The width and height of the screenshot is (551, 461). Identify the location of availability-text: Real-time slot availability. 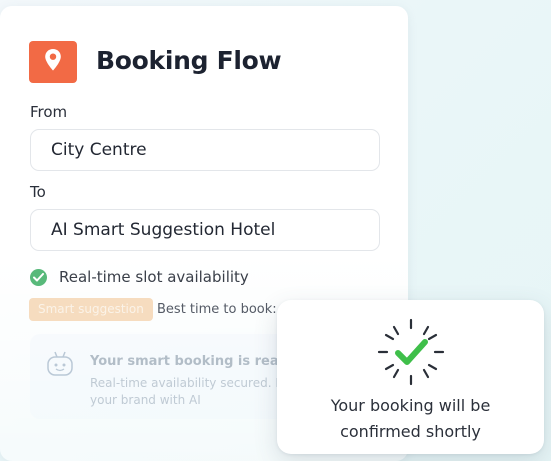
(154, 277).